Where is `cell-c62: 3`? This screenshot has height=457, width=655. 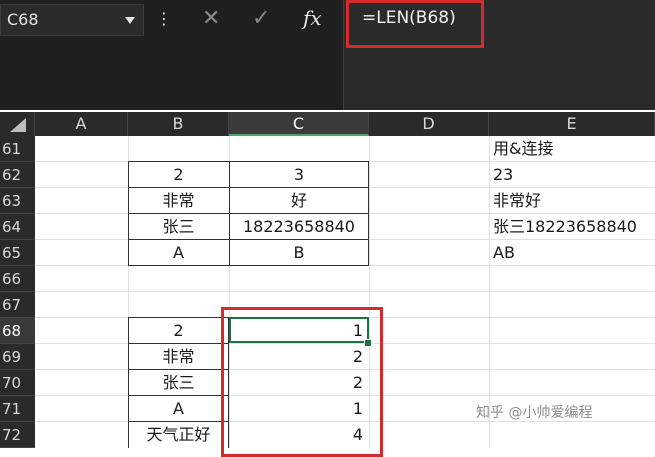
cell-c62: 3 is located at coordinates (299, 175).